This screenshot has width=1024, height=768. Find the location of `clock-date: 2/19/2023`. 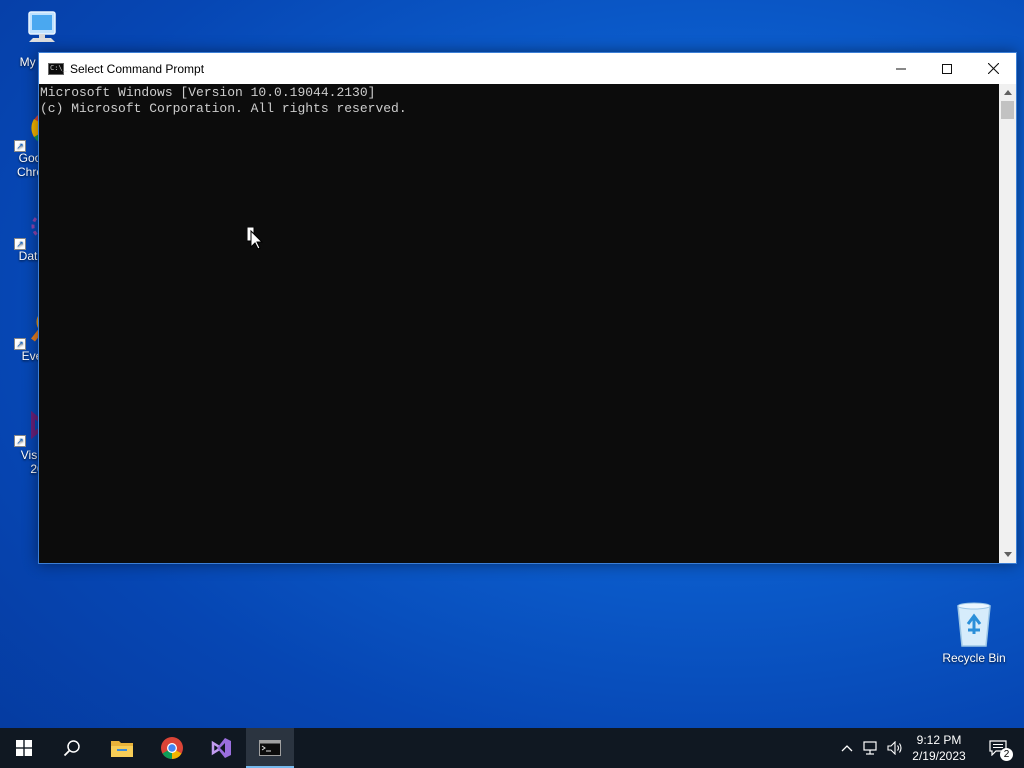

clock-date: 2/19/2023 is located at coordinates (939, 756).